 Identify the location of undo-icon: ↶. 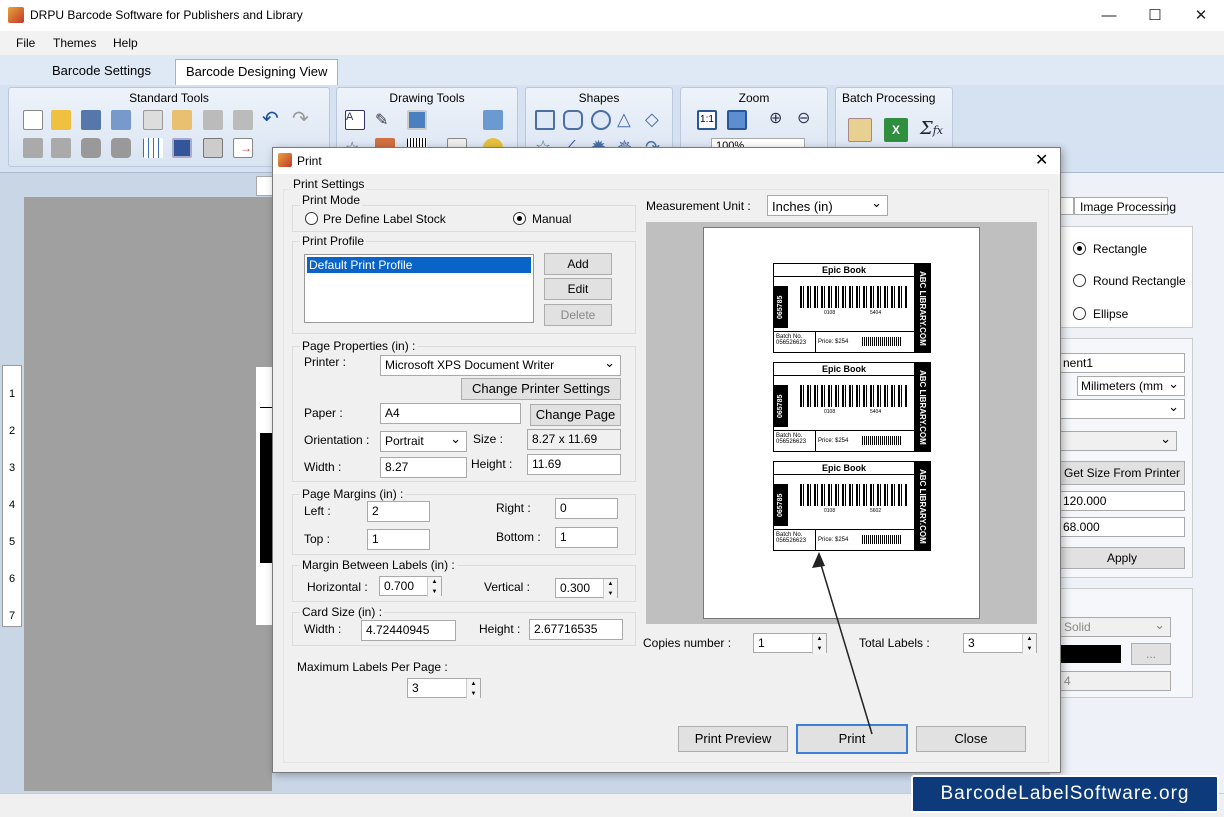
(272, 119).